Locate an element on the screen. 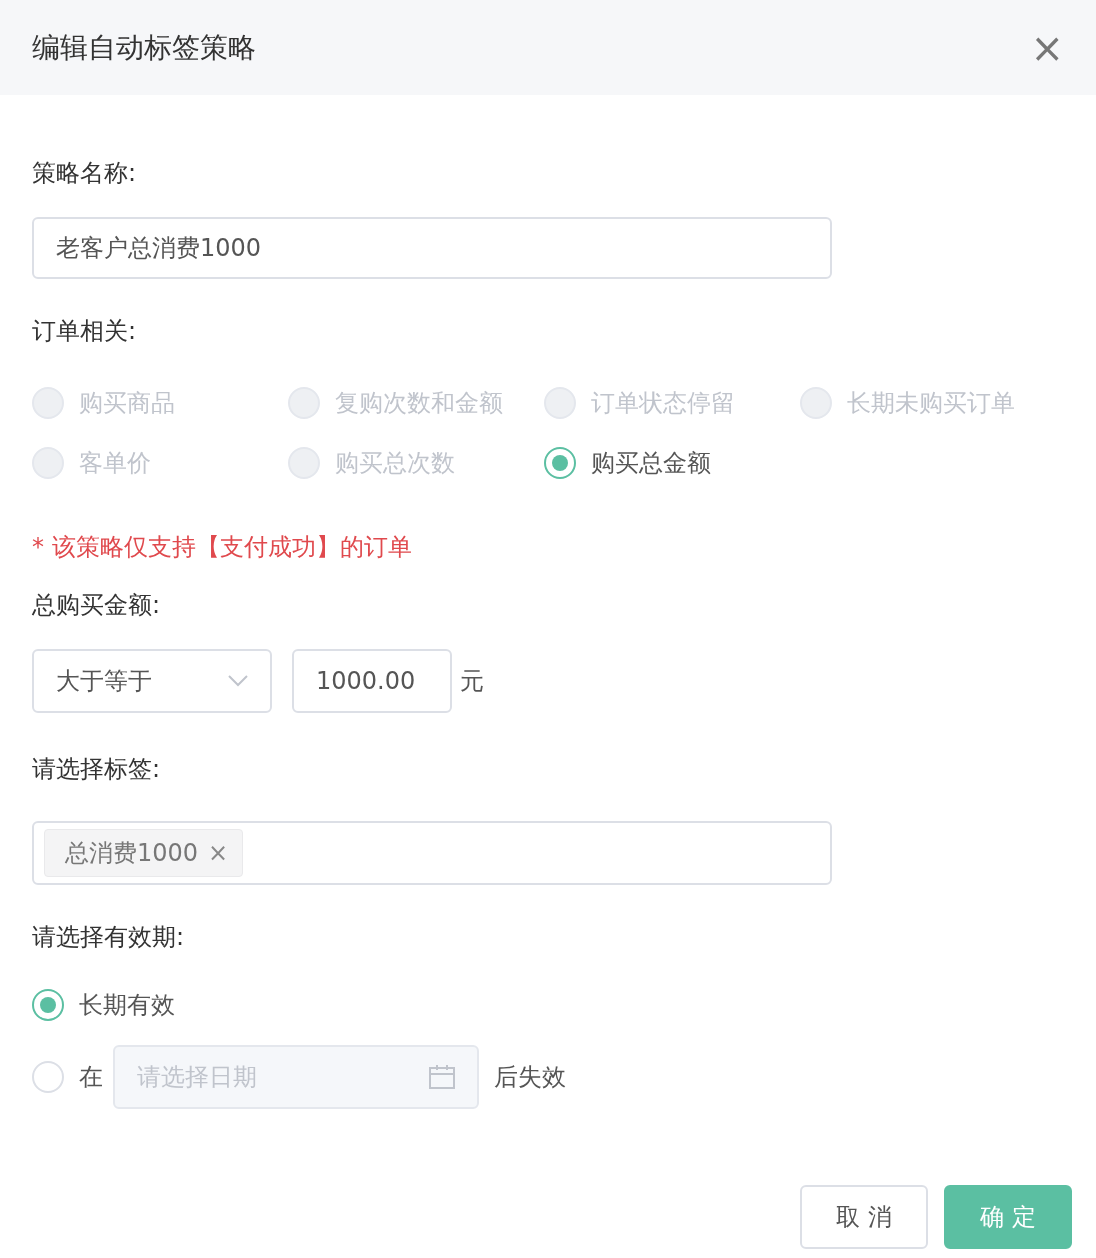 The width and height of the screenshot is (1096, 1258). name-input-field: 老客户总消费1000 is located at coordinates (432, 248).